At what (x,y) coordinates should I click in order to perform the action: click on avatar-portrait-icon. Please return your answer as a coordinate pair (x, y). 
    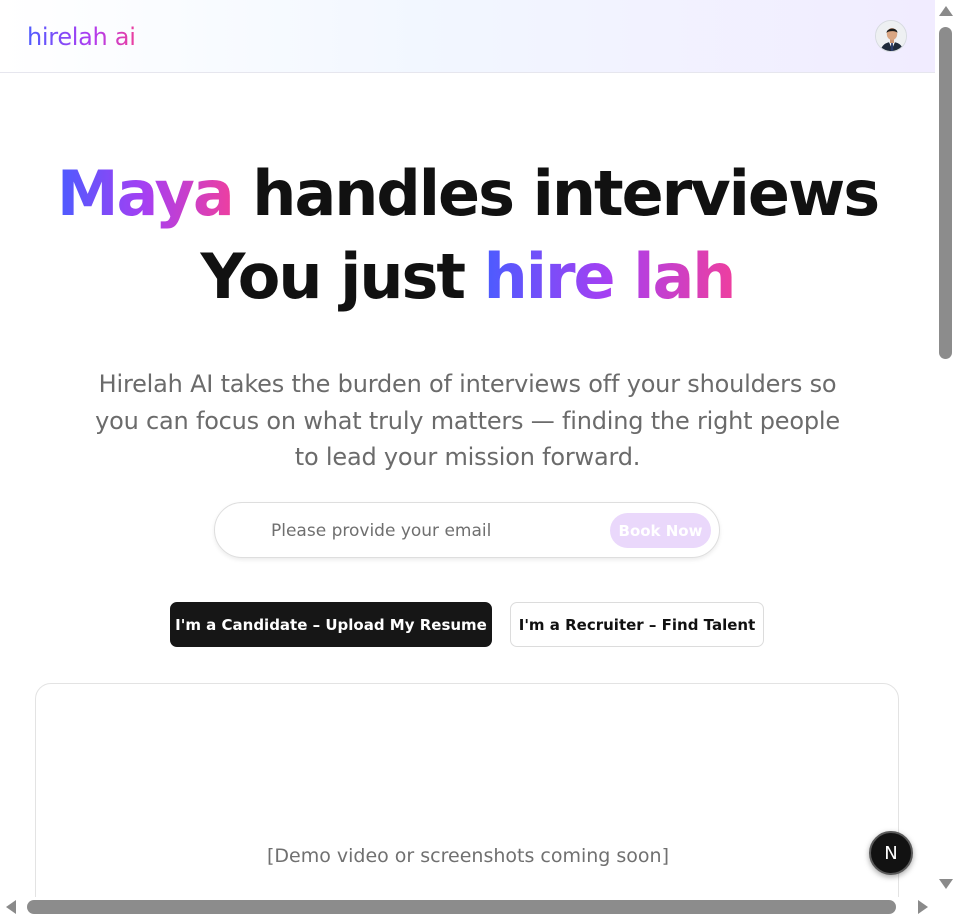
    Looking at the image, I should click on (891, 36).